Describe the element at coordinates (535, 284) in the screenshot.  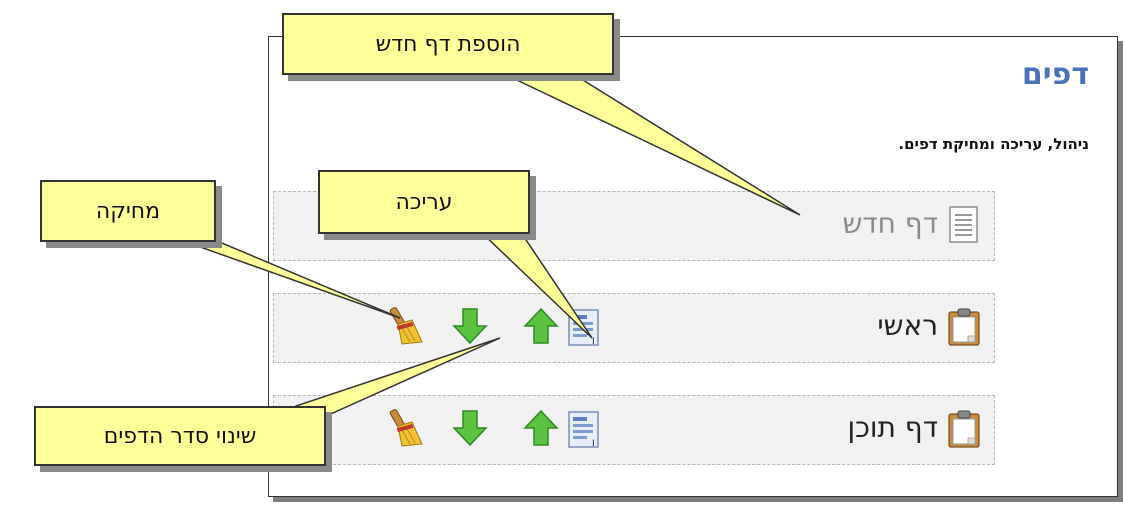
I see `edit-pointer` at that location.